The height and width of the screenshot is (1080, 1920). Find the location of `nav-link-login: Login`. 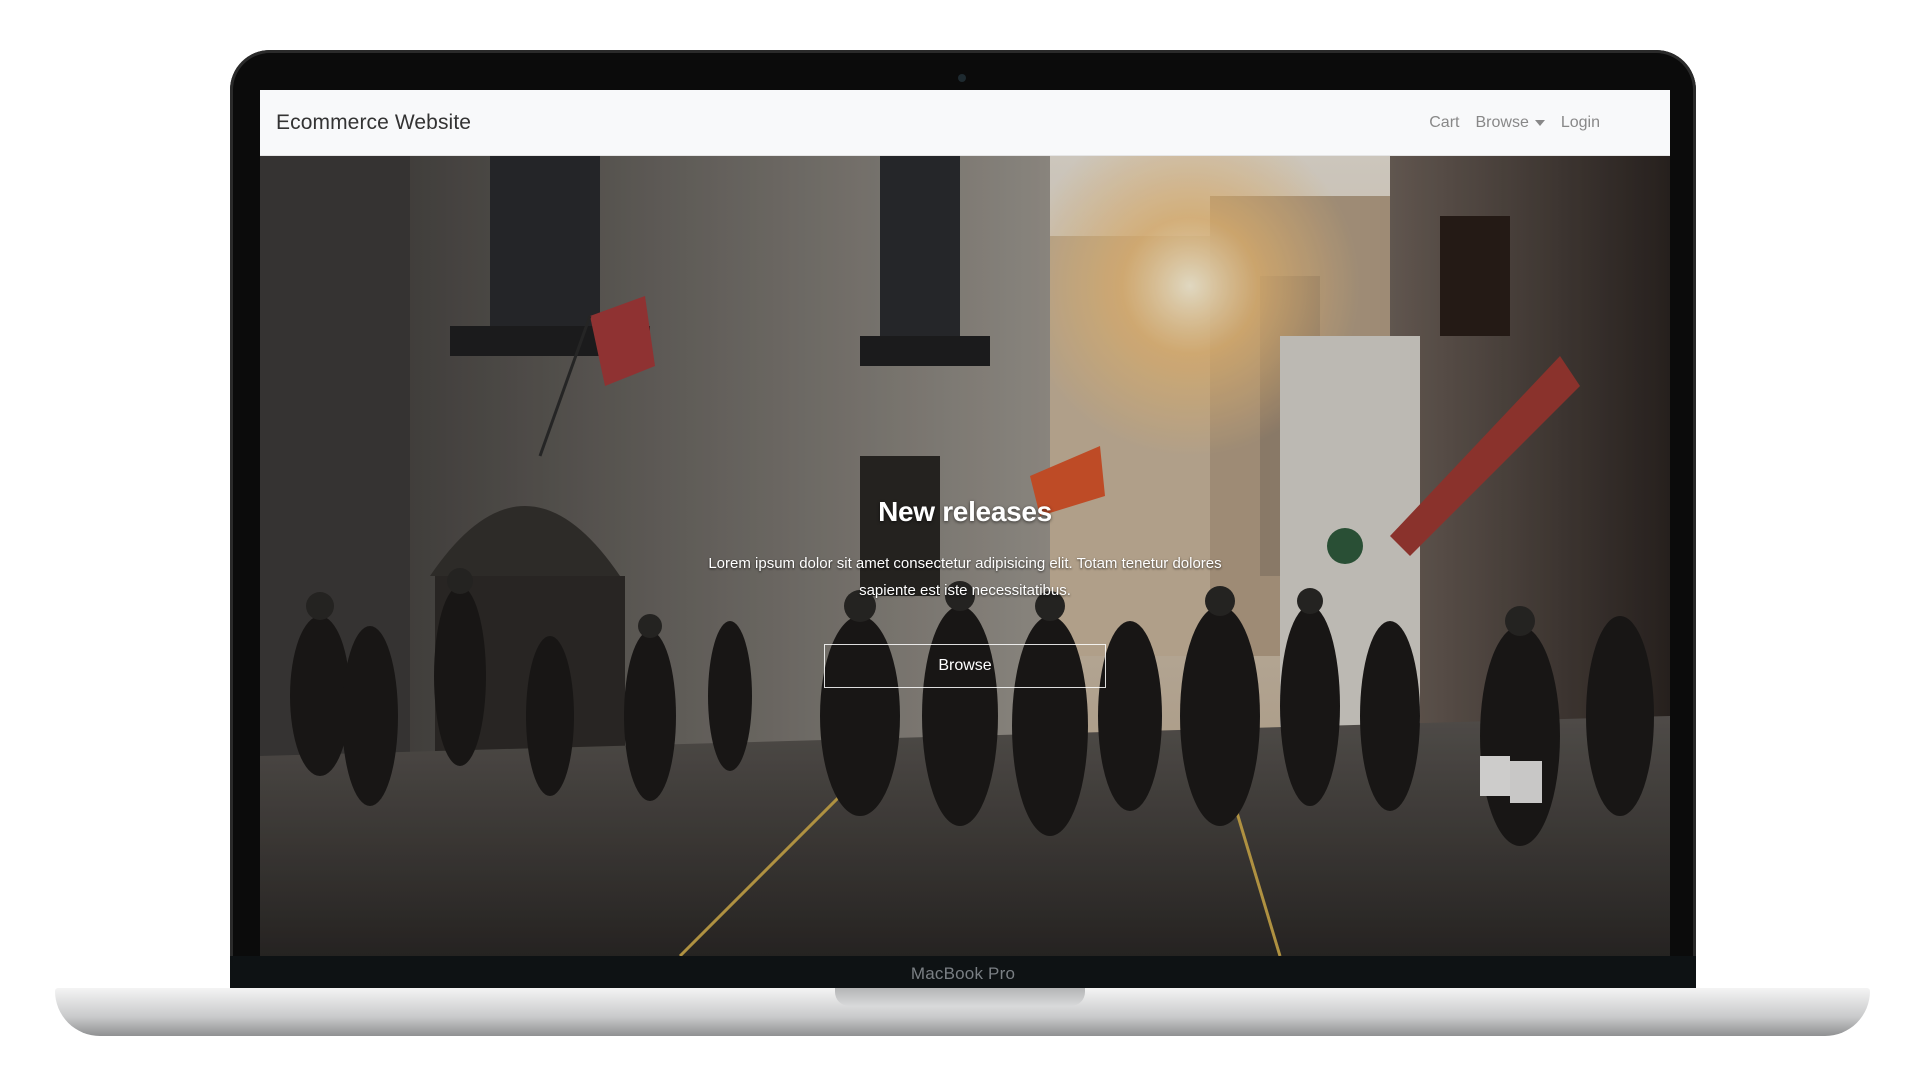

nav-link-login: Login is located at coordinates (1580, 123).